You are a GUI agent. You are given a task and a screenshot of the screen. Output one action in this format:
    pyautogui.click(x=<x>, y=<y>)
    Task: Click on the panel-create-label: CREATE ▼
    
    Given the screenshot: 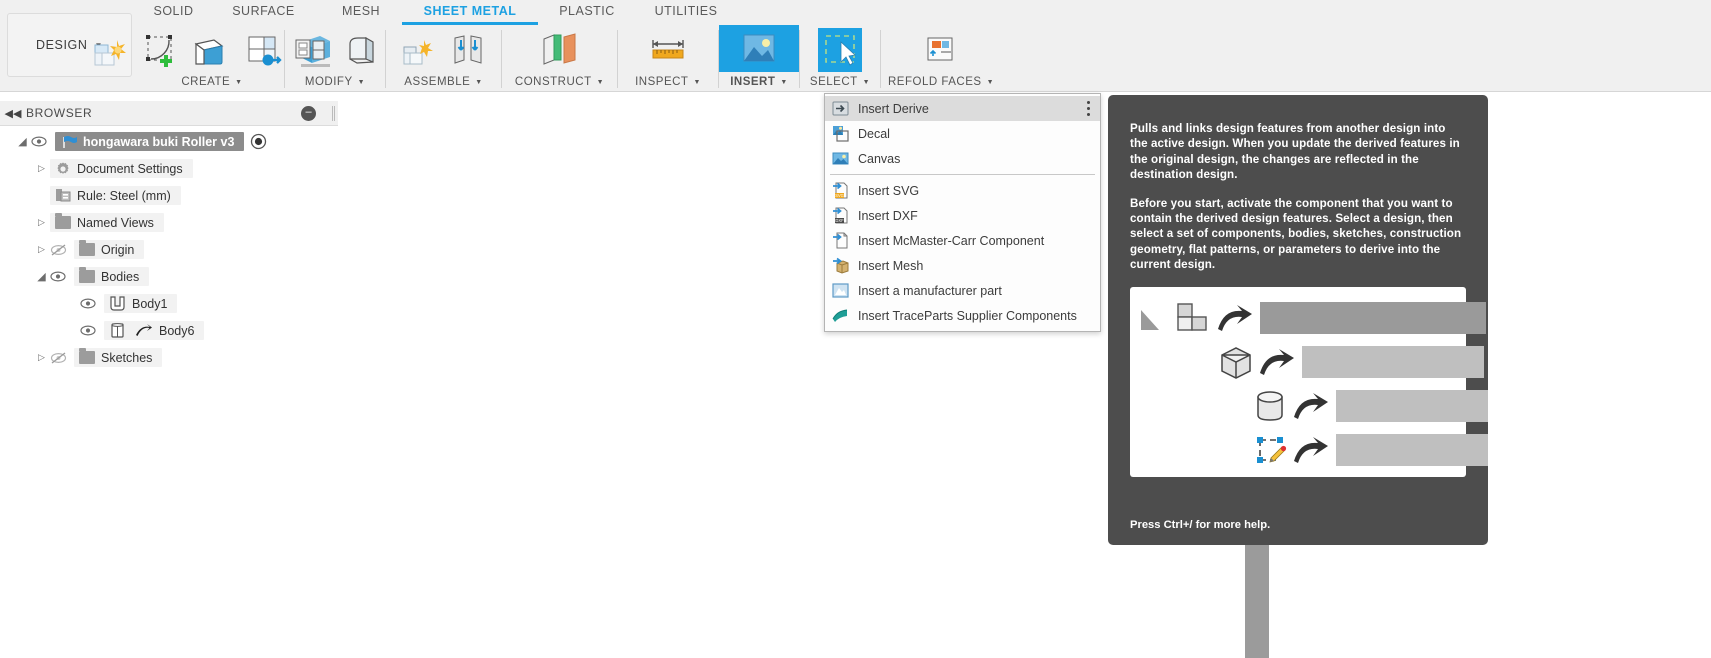 What is the action you would take?
    pyautogui.click(x=211, y=82)
    